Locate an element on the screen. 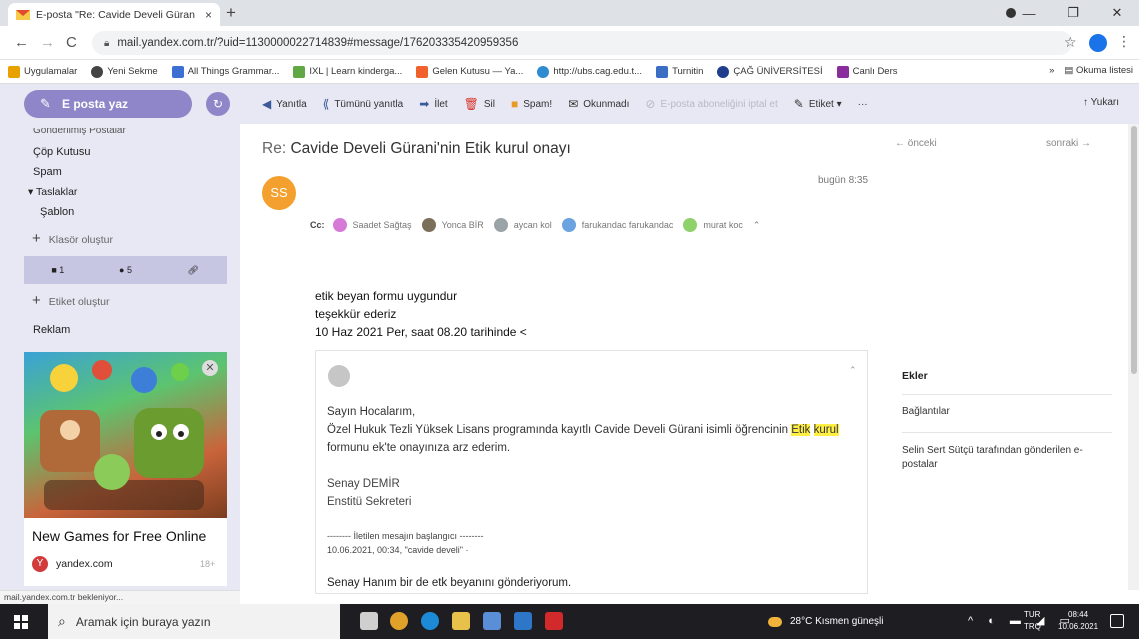 This screenshot has width=1139, height=639. mail-icon is located at coordinates (523, 621).